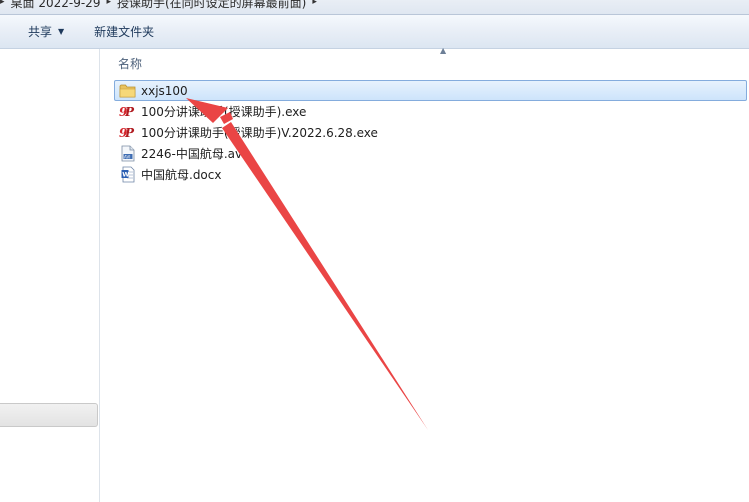  I want to click on svg-text: AVI, so click(127, 156).